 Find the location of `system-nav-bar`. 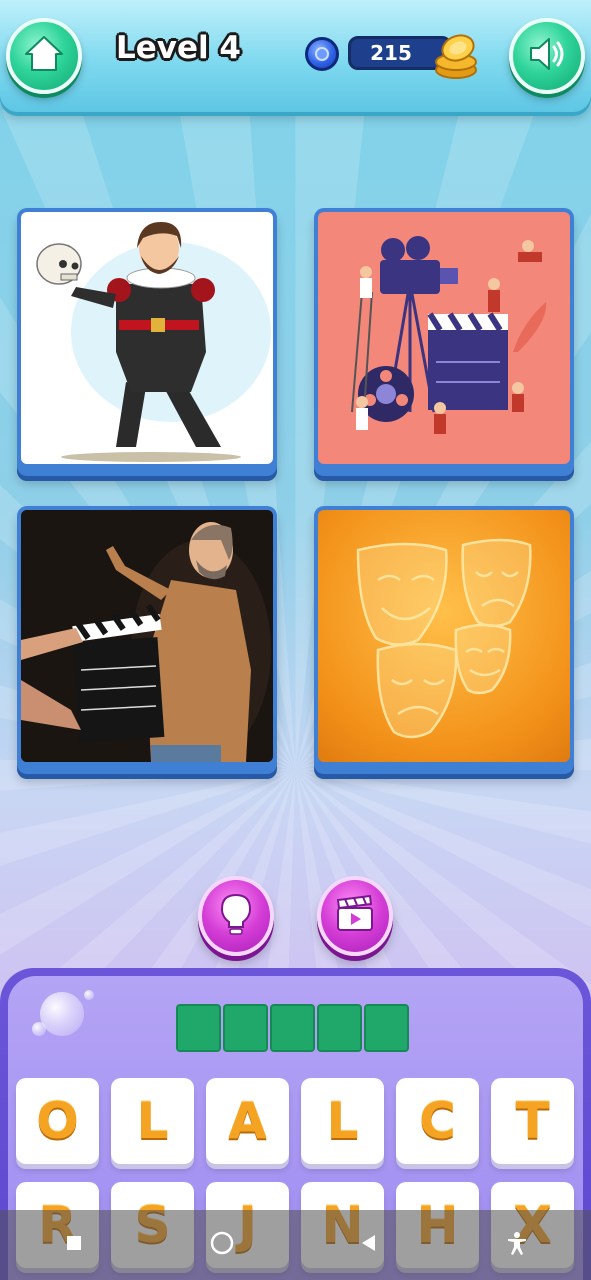

system-nav-bar is located at coordinates (295, 1245).